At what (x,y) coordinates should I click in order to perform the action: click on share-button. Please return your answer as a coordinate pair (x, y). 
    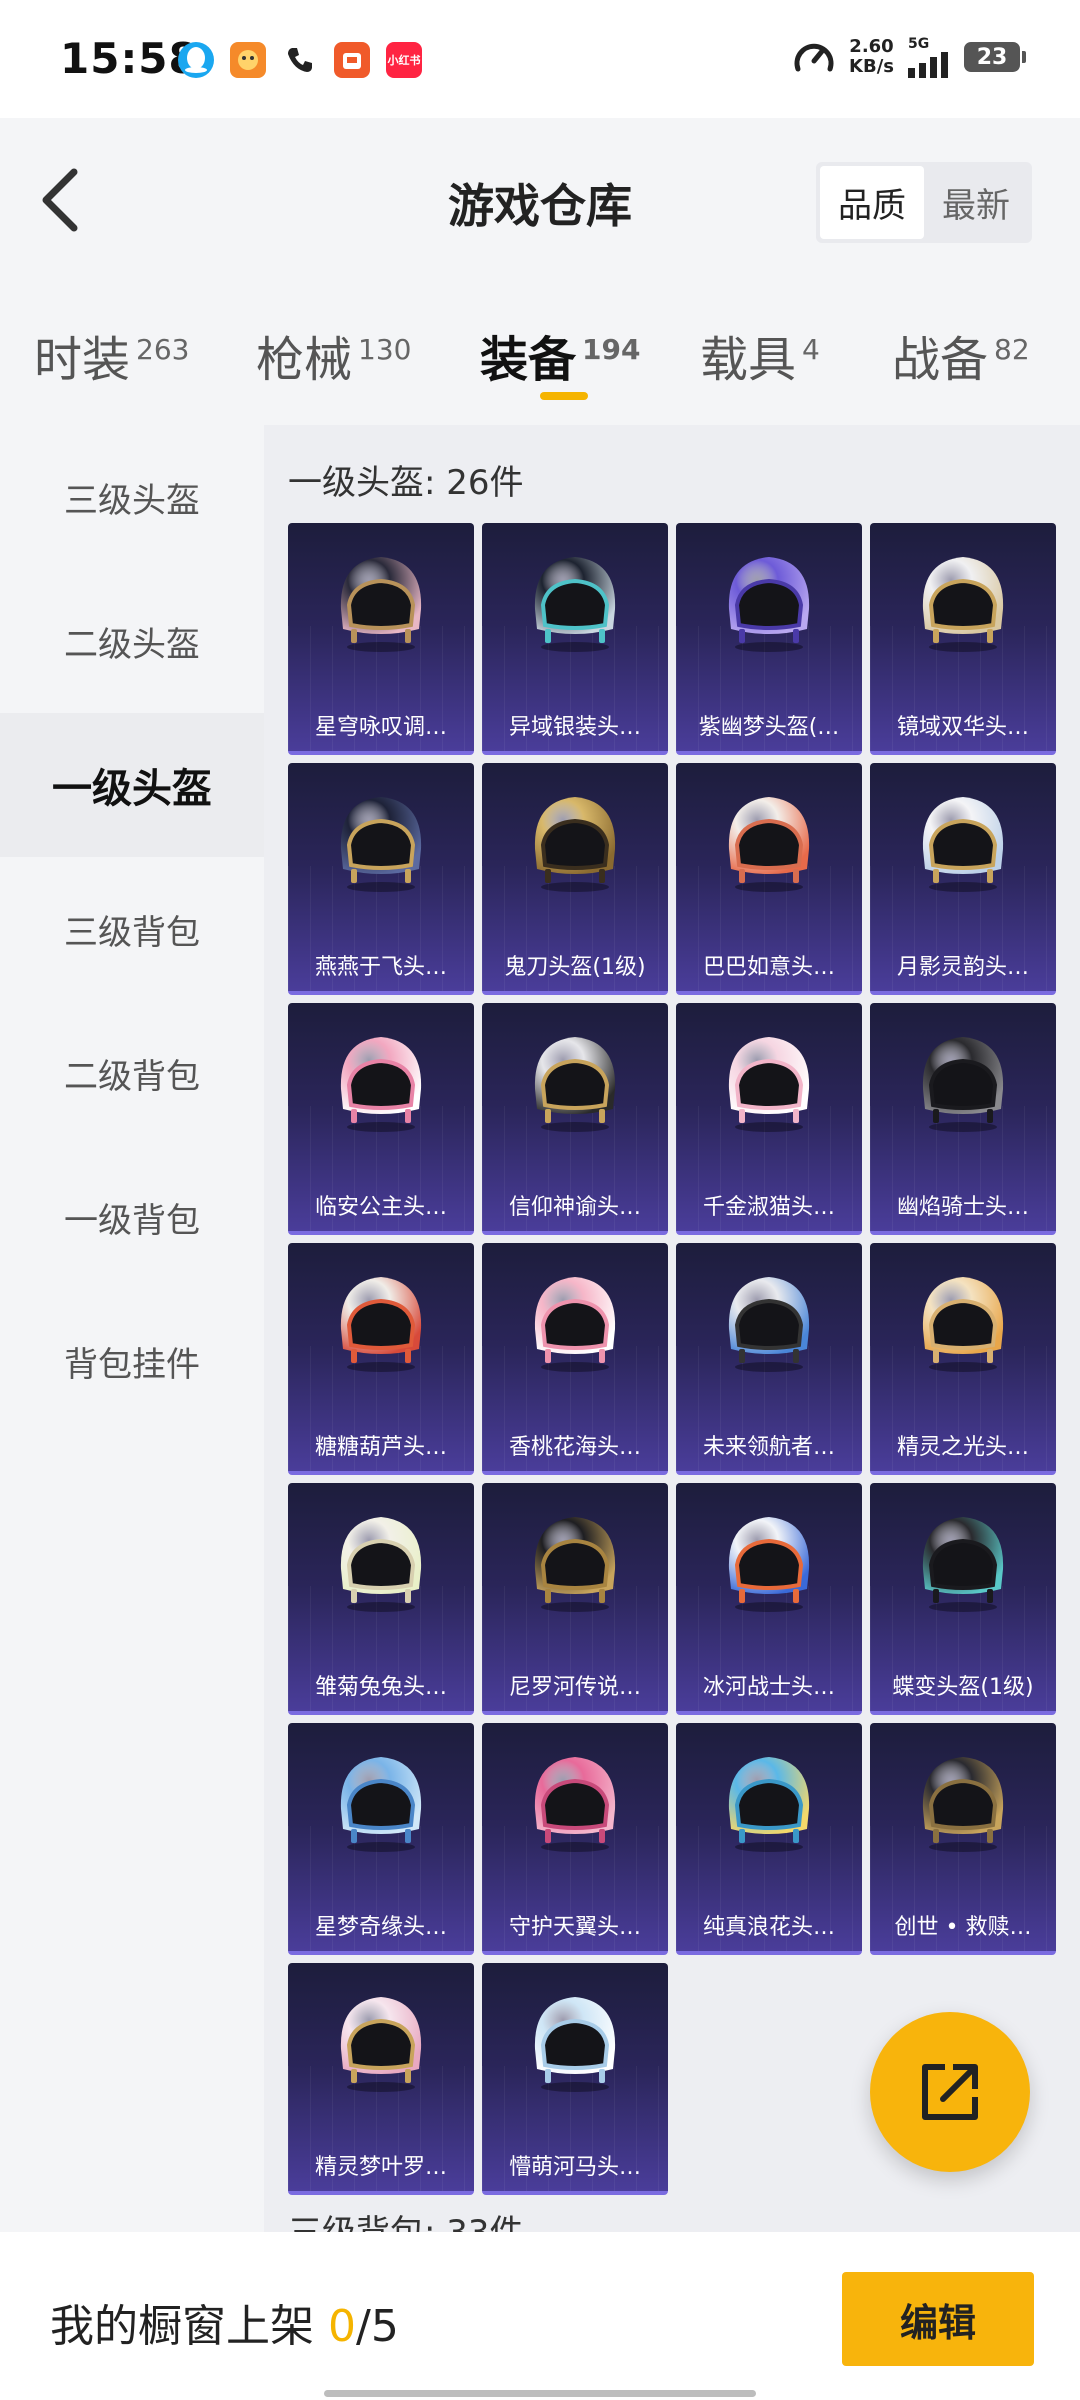
    Looking at the image, I should click on (950, 2092).